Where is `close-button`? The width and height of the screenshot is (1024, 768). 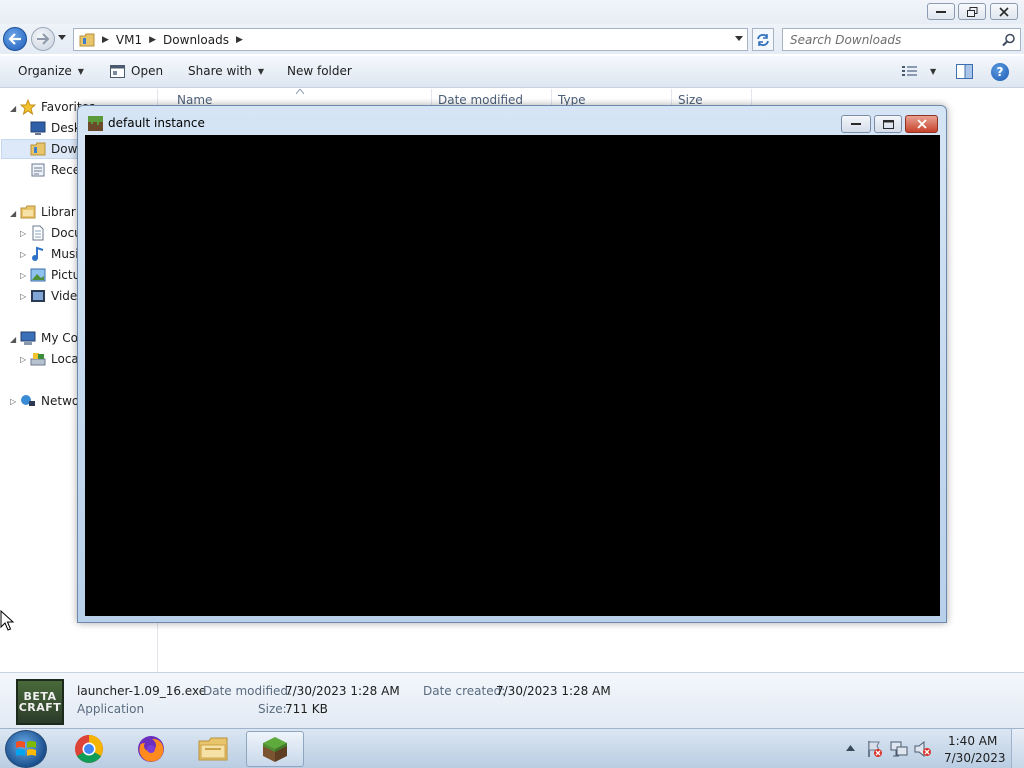
close-button is located at coordinates (1004, 11).